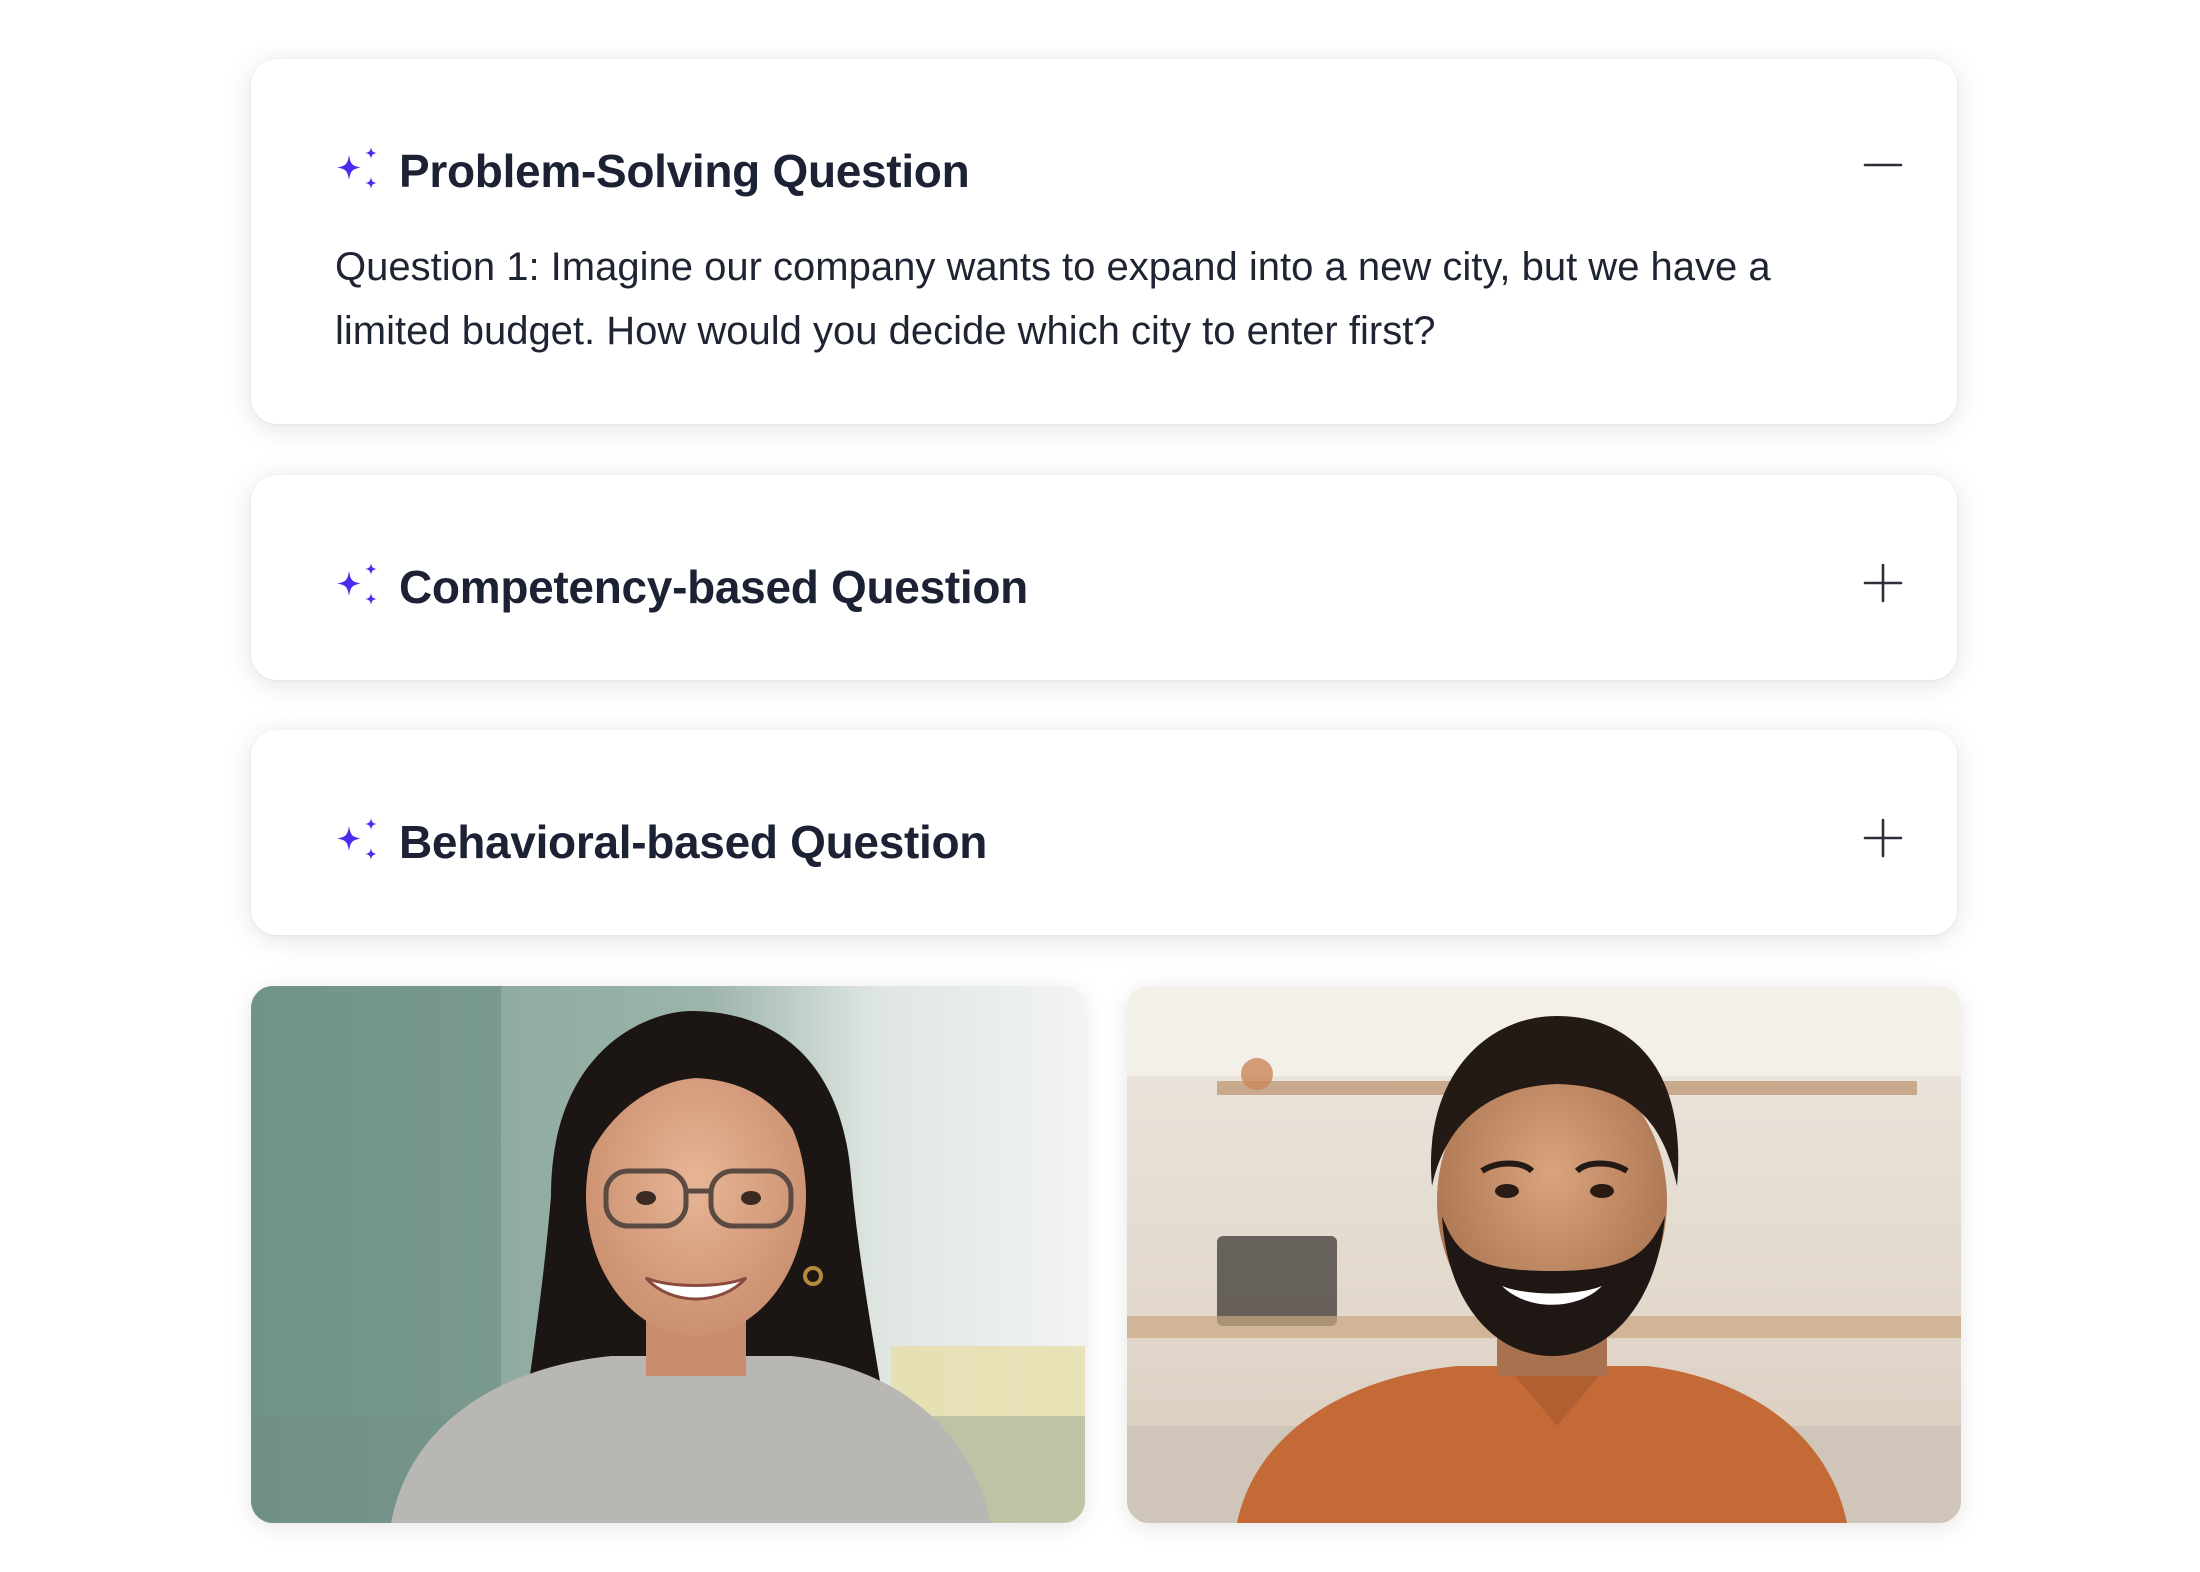 This screenshot has width=2200, height=1572. Describe the element at coordinates (1544, 1254) in the screenshot. I see `participant-video-man` at that location.